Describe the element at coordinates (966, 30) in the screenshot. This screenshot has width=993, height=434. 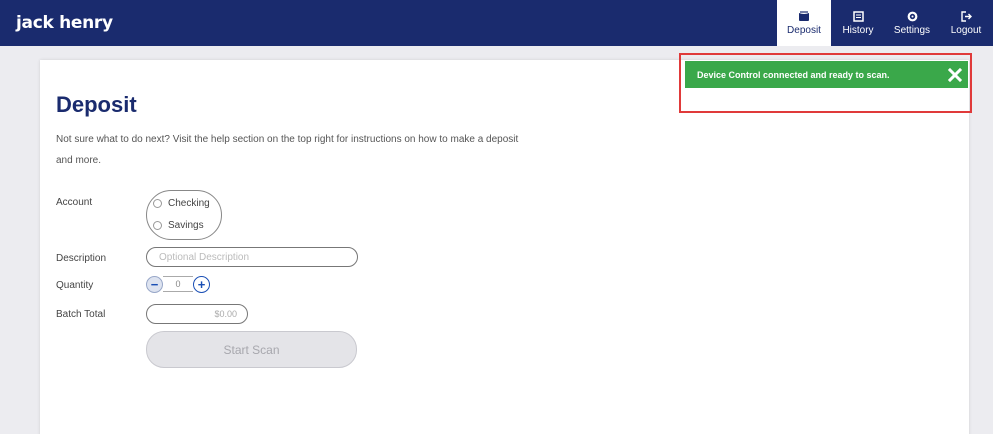
I see `nav-logout-label: Logout` at that location.